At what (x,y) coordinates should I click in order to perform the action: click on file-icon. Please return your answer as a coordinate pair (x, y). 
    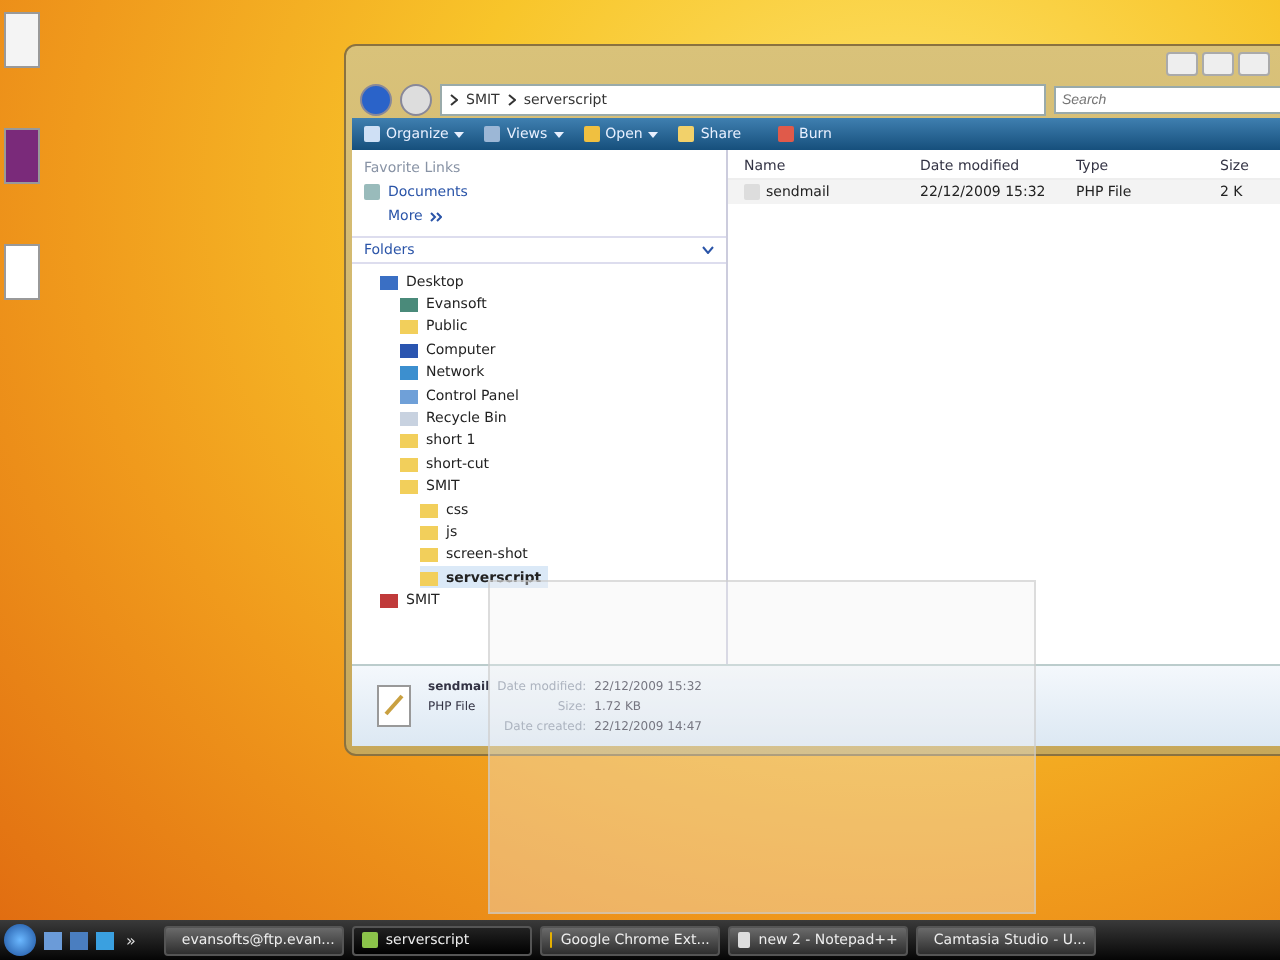
    Looking at the image, I should click on (394, 706).